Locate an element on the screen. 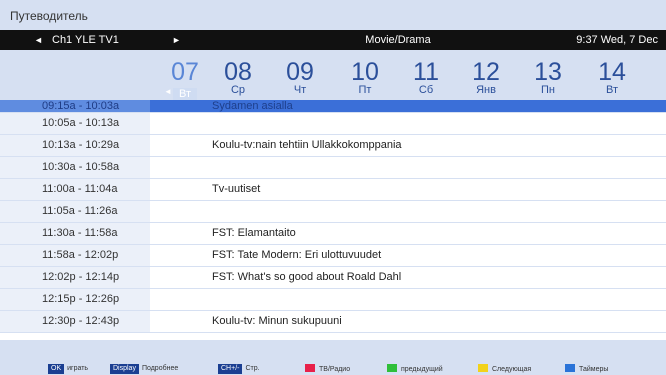 The height and width of the screenshot is (375, 666). date-10: 10 Пт is located at coordinates (365, 77).